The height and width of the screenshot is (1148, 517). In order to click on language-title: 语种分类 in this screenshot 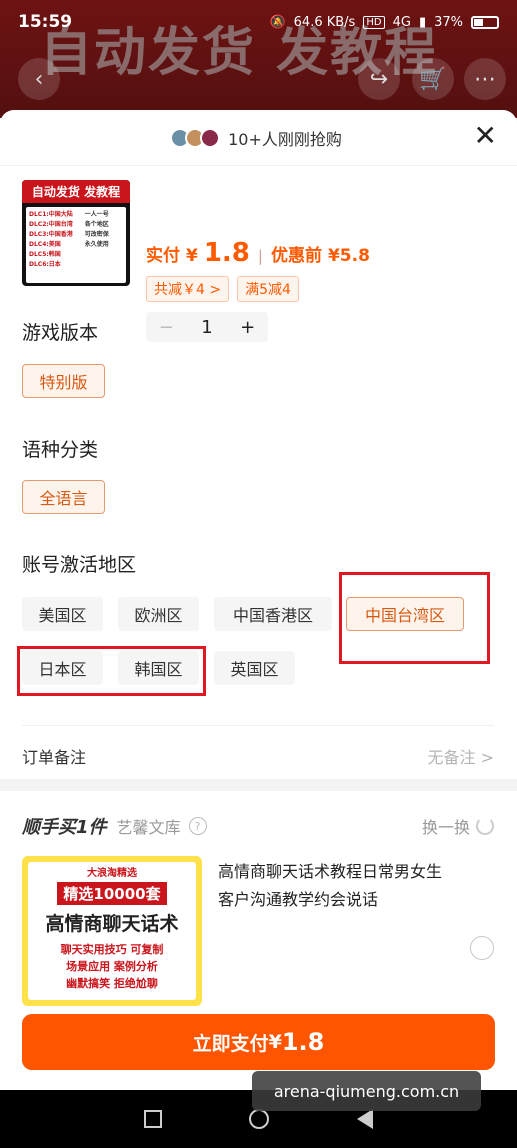, I will do `click(60, 450)`.